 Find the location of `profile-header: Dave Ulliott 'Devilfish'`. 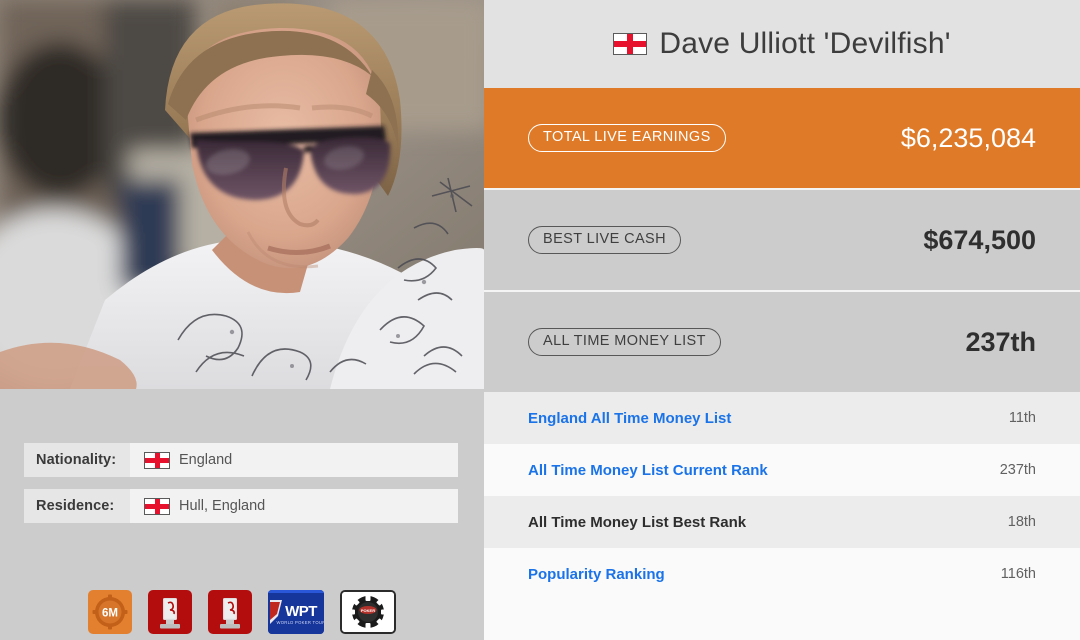

profile-header: Dave Ulliott 'Devilfish' is located at coordinates (782, 44).